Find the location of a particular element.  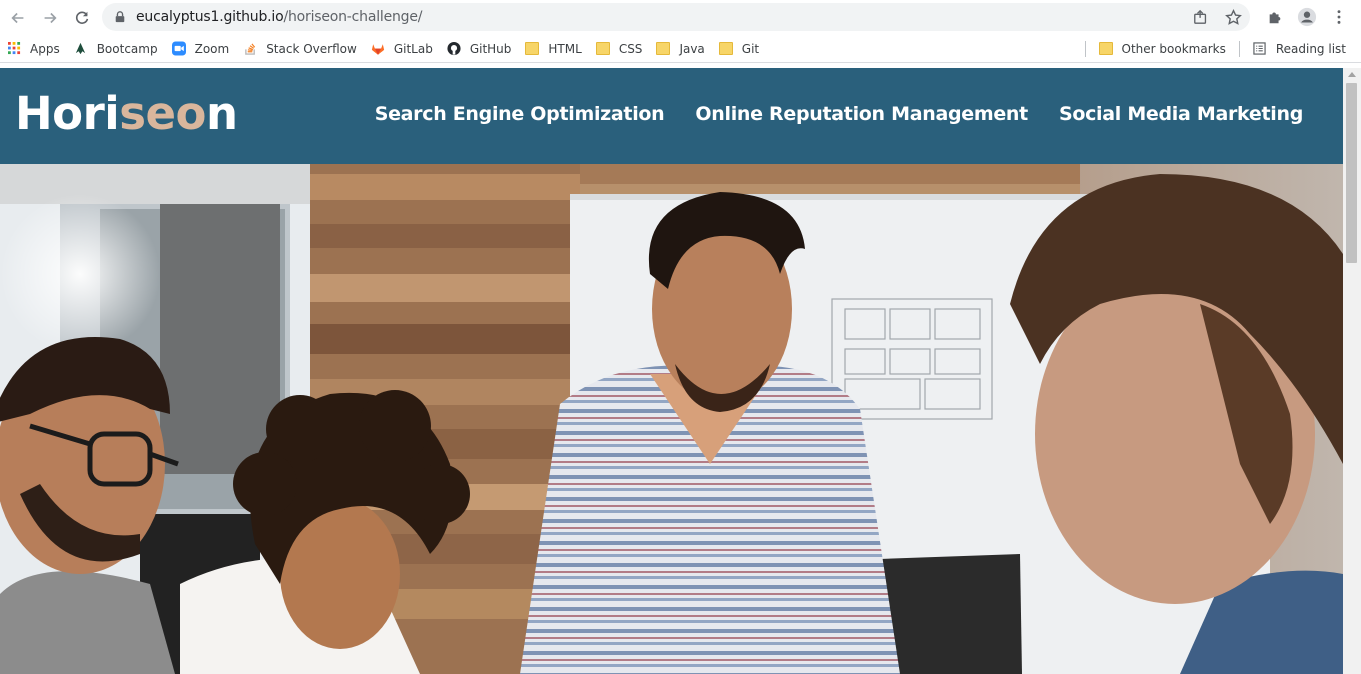

bookmark-folder-html: HTML is located at coordinates (553, 49).